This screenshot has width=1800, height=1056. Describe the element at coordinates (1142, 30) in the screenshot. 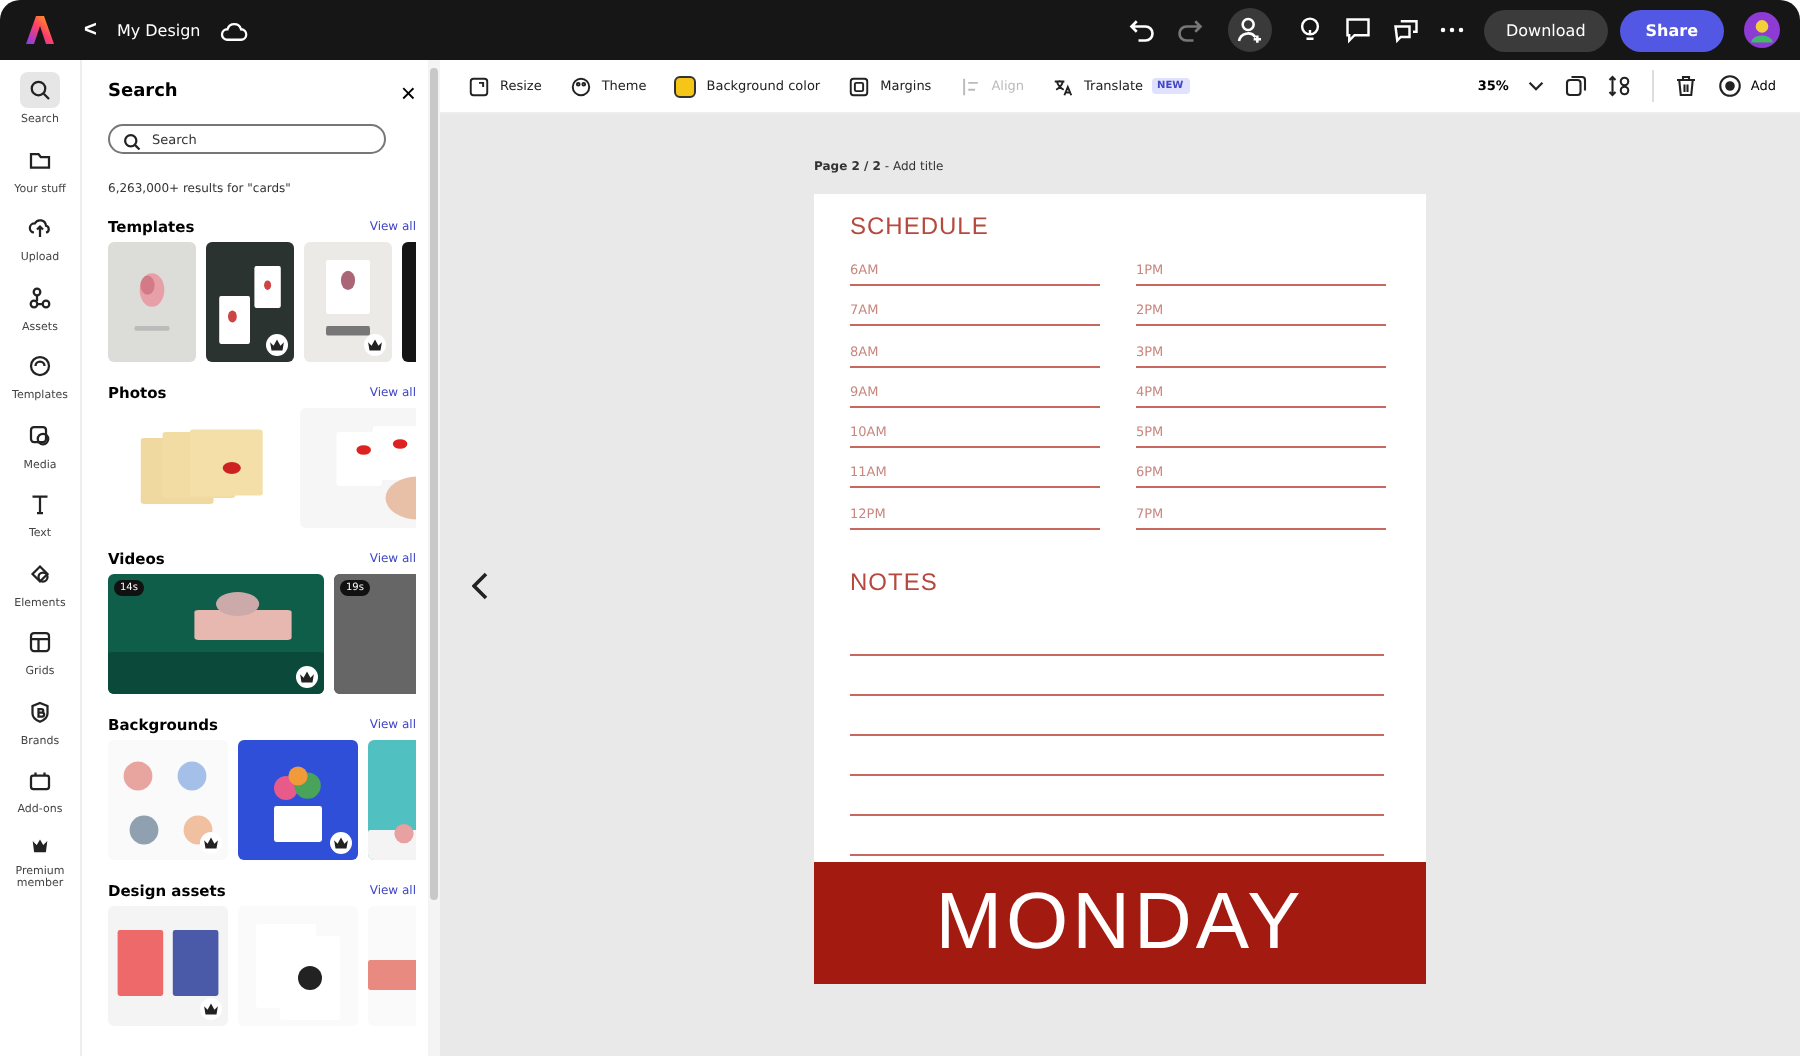

I see `undo-icon` at that location.